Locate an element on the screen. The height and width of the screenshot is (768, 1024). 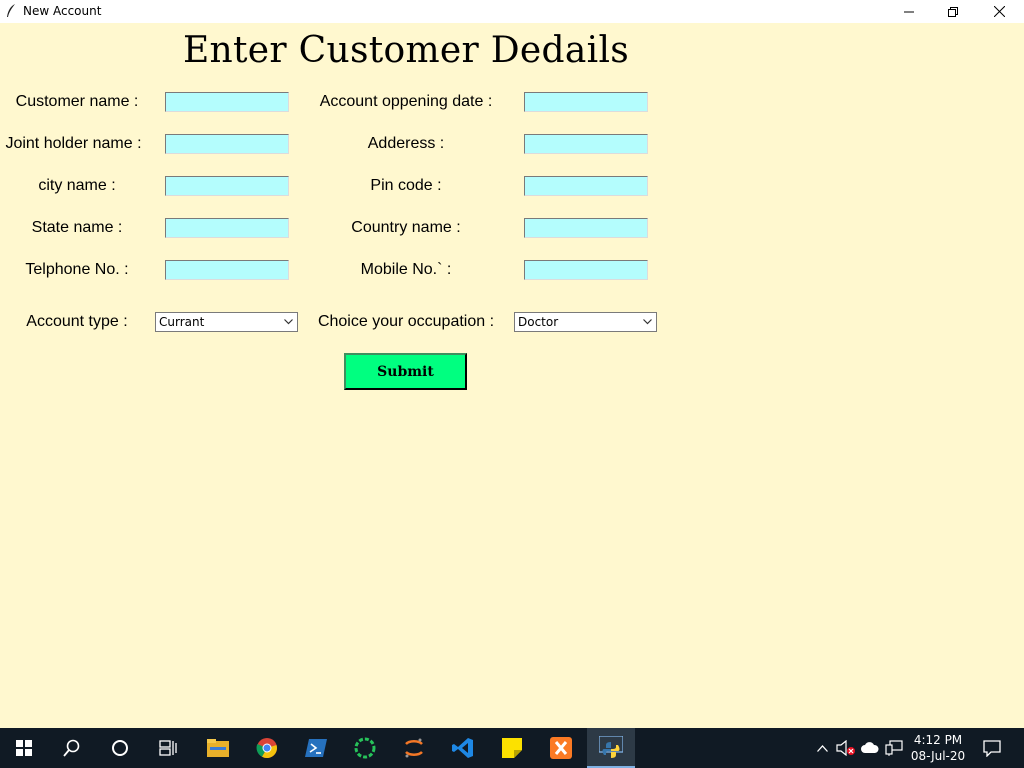
address-label: Adderess : is located at coordinates (406, 143).